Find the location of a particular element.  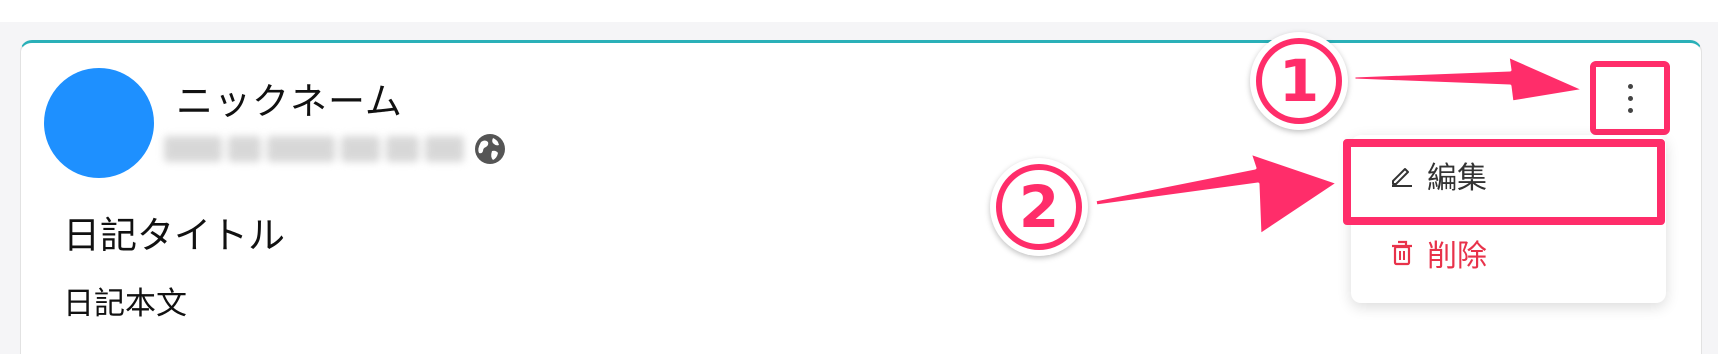

step-badge-2: 2 is located at coordinates (1039, 207).